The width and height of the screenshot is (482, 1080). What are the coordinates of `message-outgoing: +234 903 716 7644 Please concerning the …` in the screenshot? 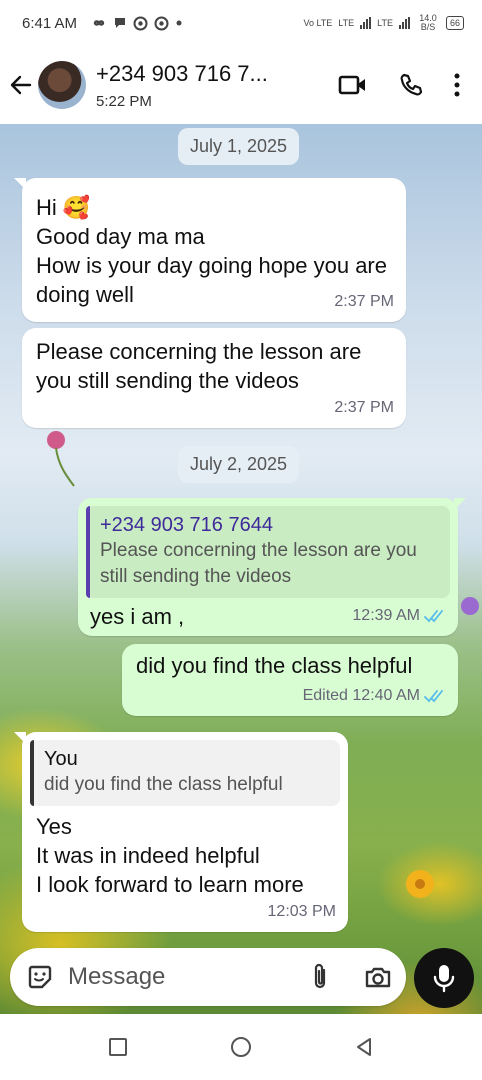 It's located at (272, 567).